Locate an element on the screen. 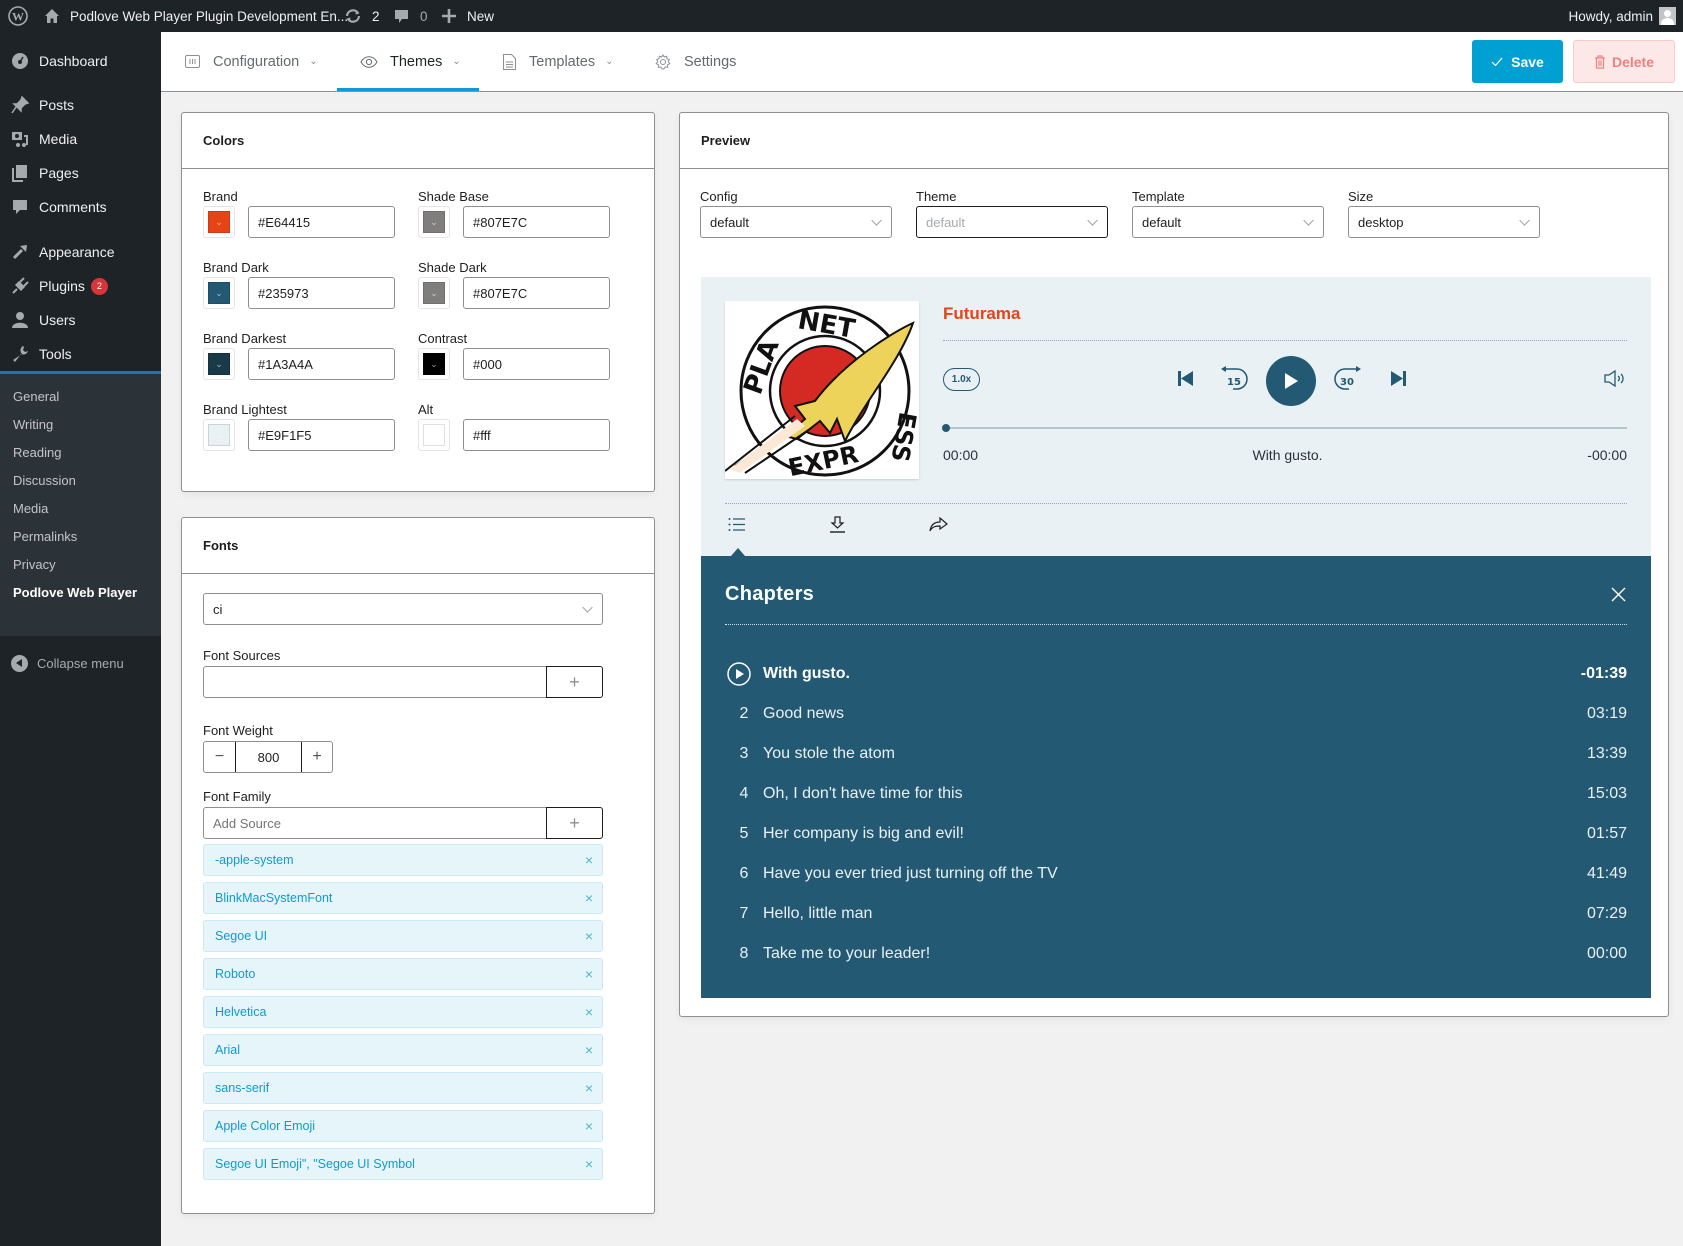  shade-dark-hex-input: #807E7C is located at coordinates (536, 293).